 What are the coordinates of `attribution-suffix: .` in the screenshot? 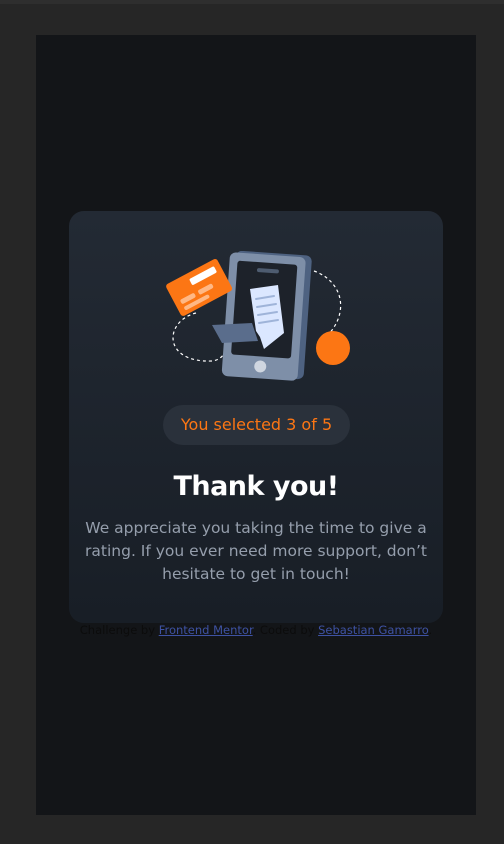 It's located at (430, 630).